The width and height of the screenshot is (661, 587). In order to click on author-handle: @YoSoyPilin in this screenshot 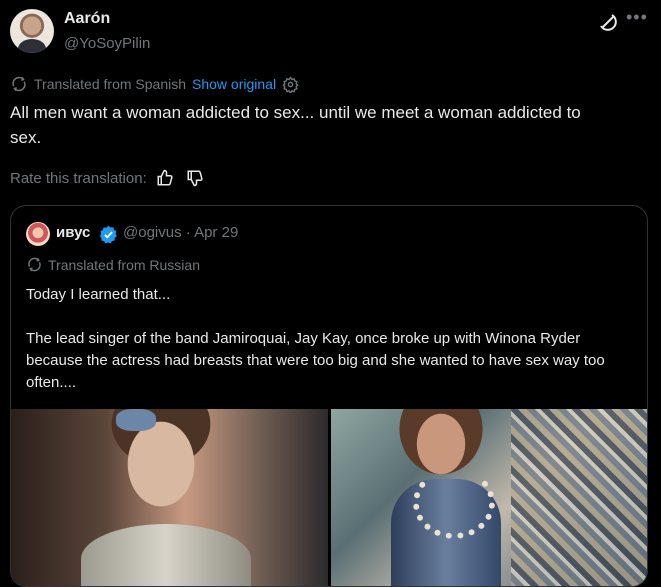, I will do `click(107, 43)`.